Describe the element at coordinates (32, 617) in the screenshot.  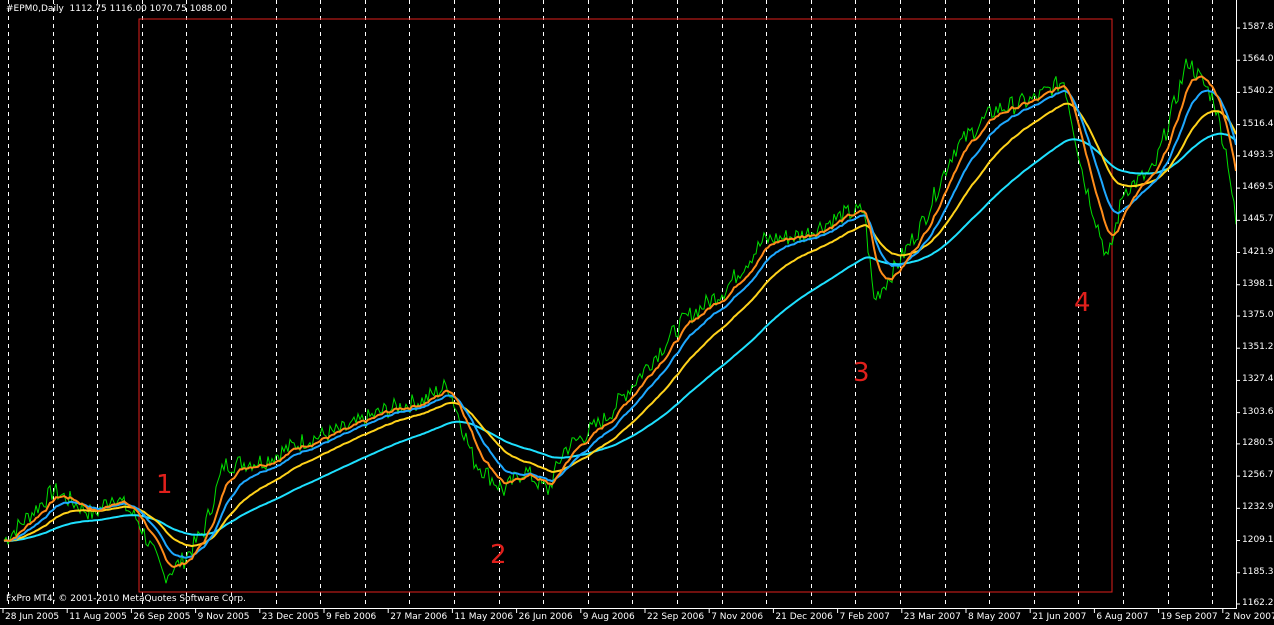
I see `x-tick-label: 28 Jun 2005` at that location.